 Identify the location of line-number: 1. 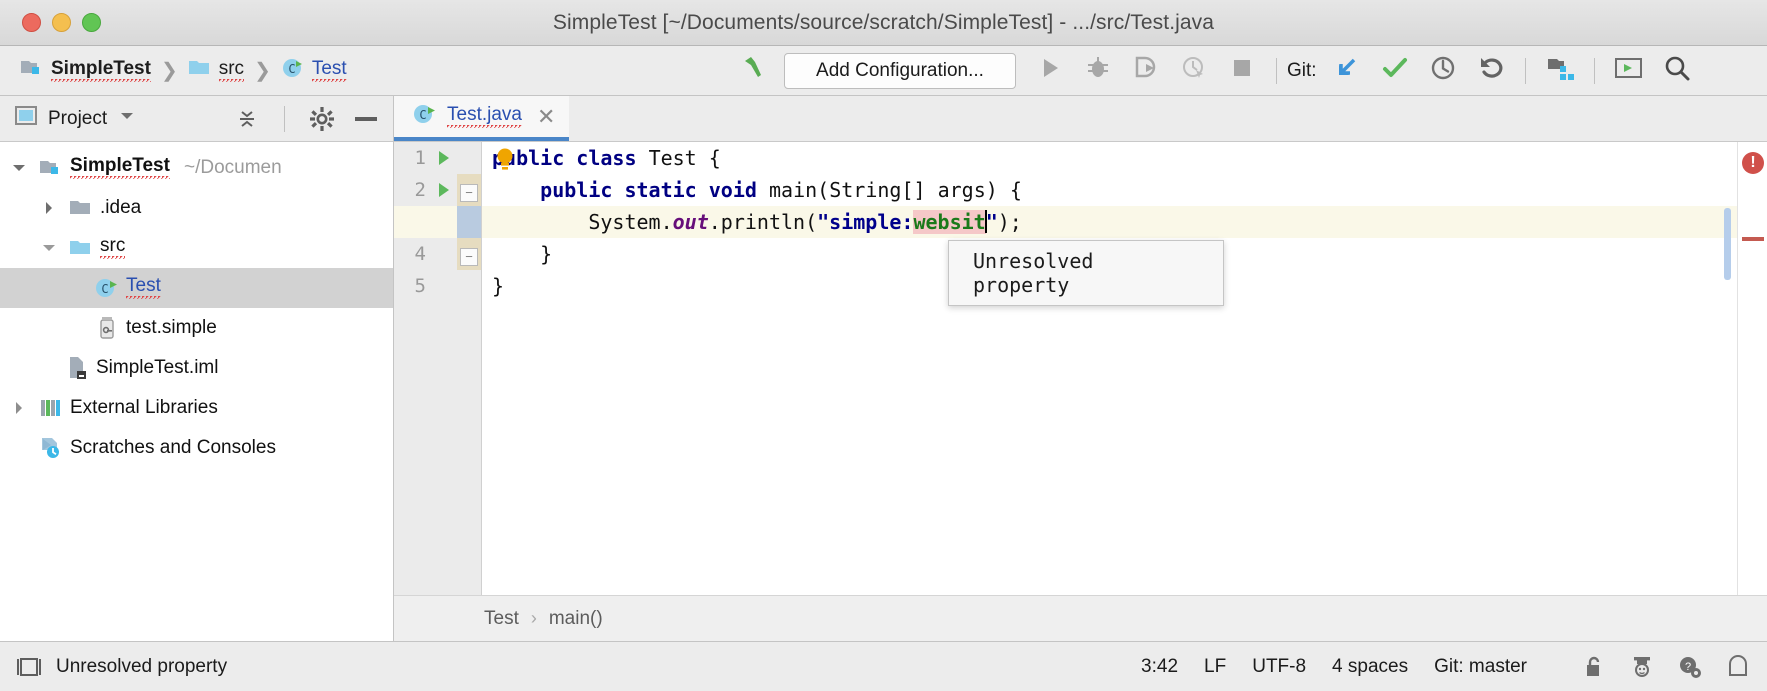
(420, 158).